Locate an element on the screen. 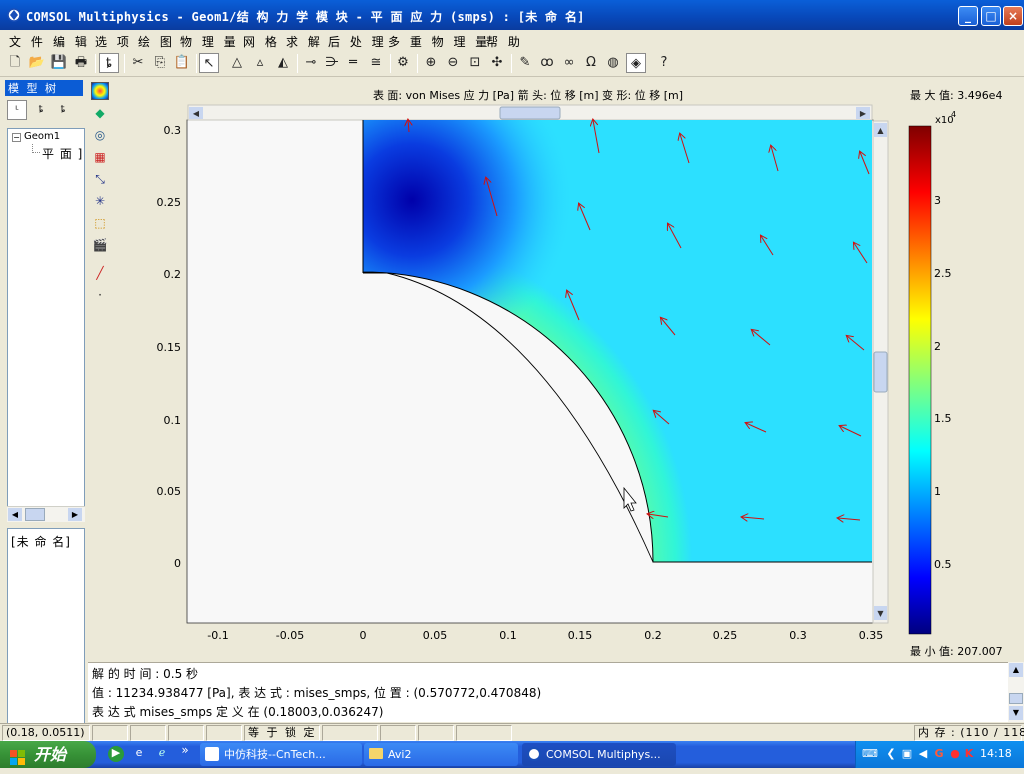 This screenshot has width=1024, height=774. network-icon: ▣ is located at coordinates (907, 754).